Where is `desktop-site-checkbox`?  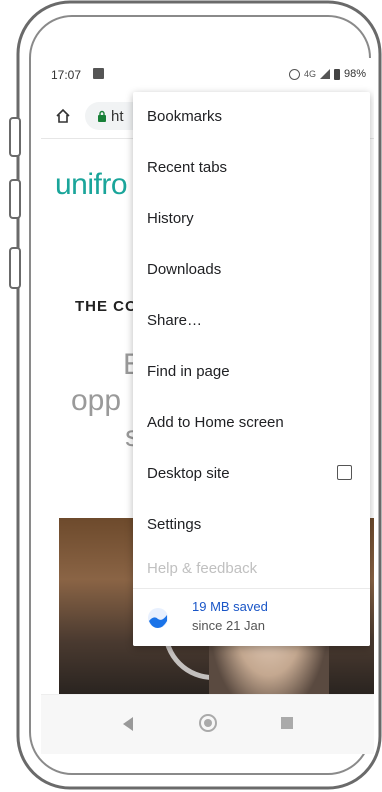
desktop-site-checkbox is located at coordinates (344, 472).